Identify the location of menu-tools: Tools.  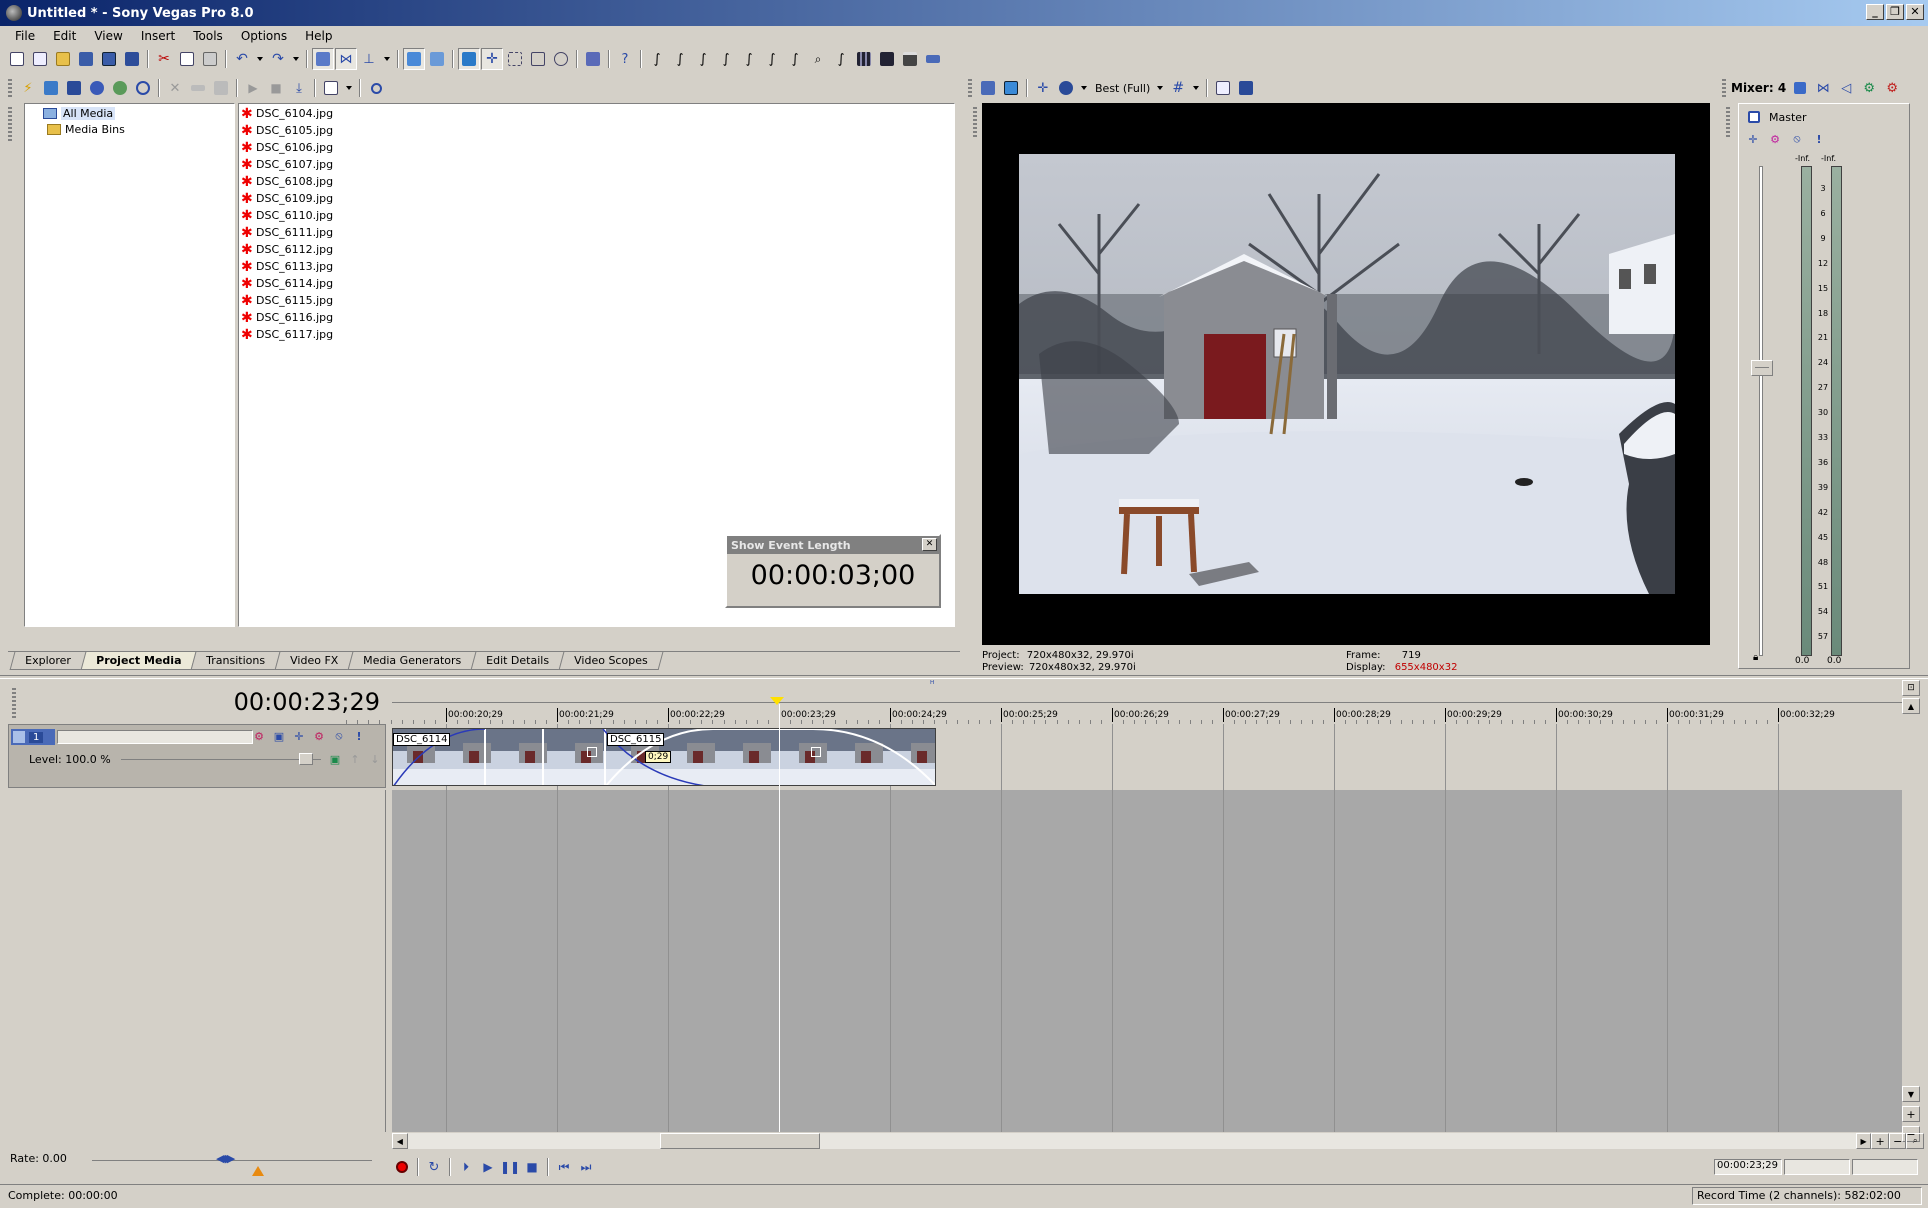
(208, 36).